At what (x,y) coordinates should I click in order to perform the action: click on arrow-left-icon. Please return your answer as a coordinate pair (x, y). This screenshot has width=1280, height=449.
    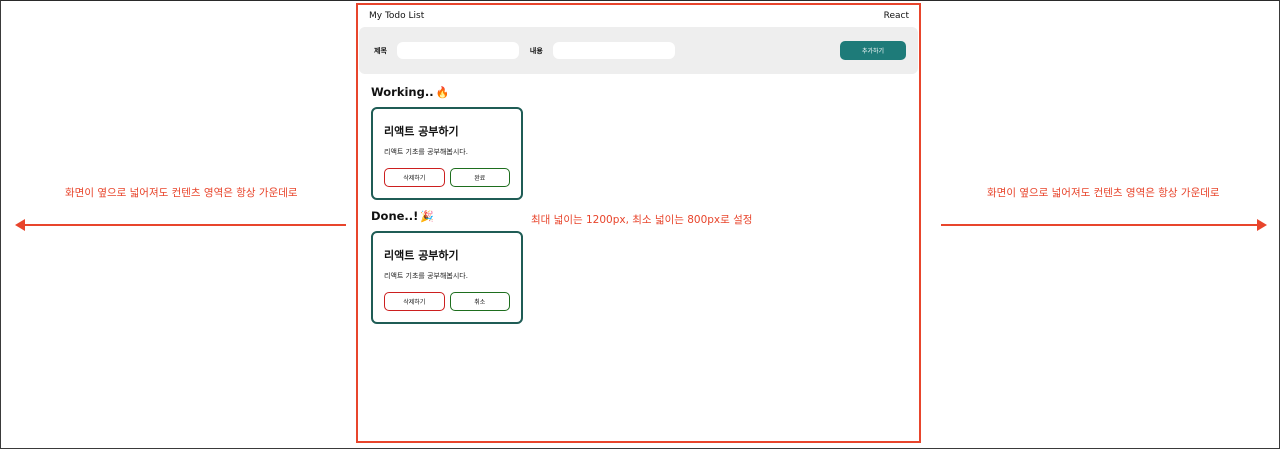
    Looking at the image, I should click on (180, 225).